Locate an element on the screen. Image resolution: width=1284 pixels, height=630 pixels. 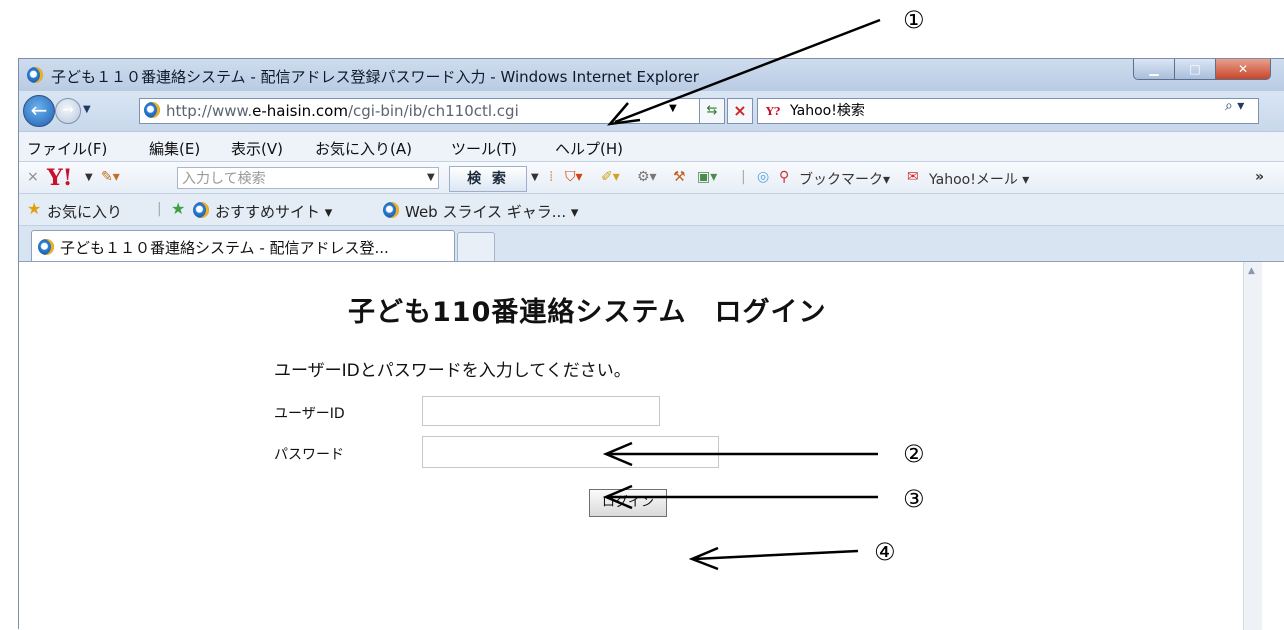
yahoo-mail-label: Yahoo!メール is located at coordinates (973, 180).